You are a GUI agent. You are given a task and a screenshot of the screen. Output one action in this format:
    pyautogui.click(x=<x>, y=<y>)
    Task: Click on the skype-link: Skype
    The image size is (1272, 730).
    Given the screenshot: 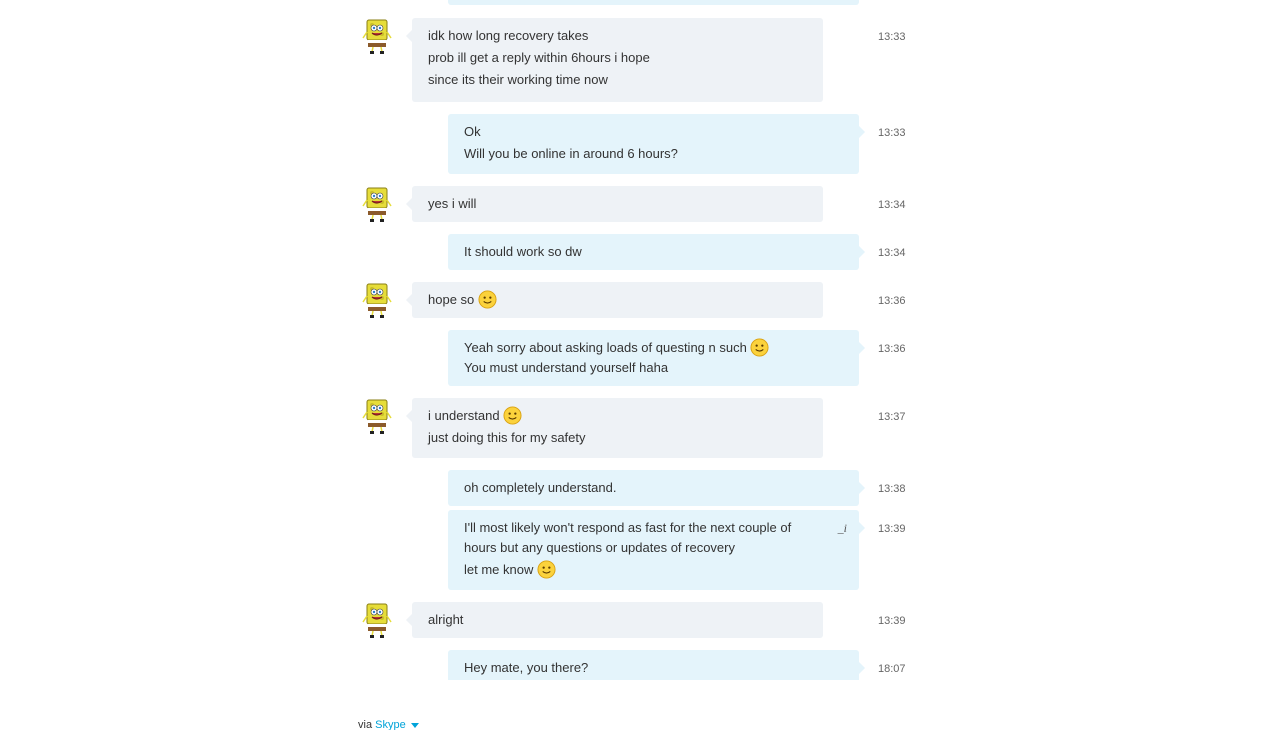 What is the action you would take?
    pyautogui.click(x=390, y=724)
    